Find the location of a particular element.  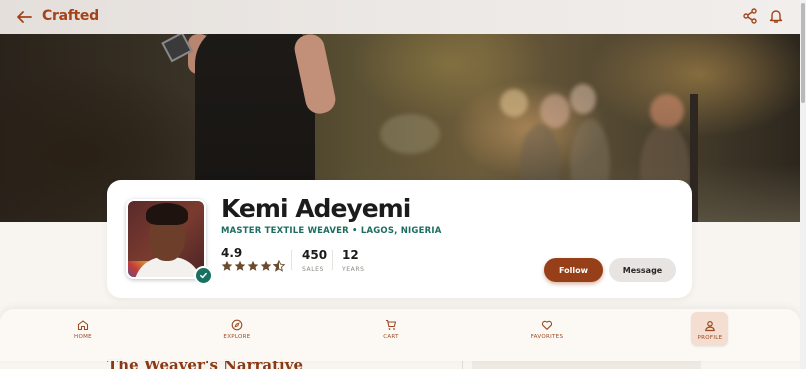

star-half-icon is located at coordinates (279, 266).